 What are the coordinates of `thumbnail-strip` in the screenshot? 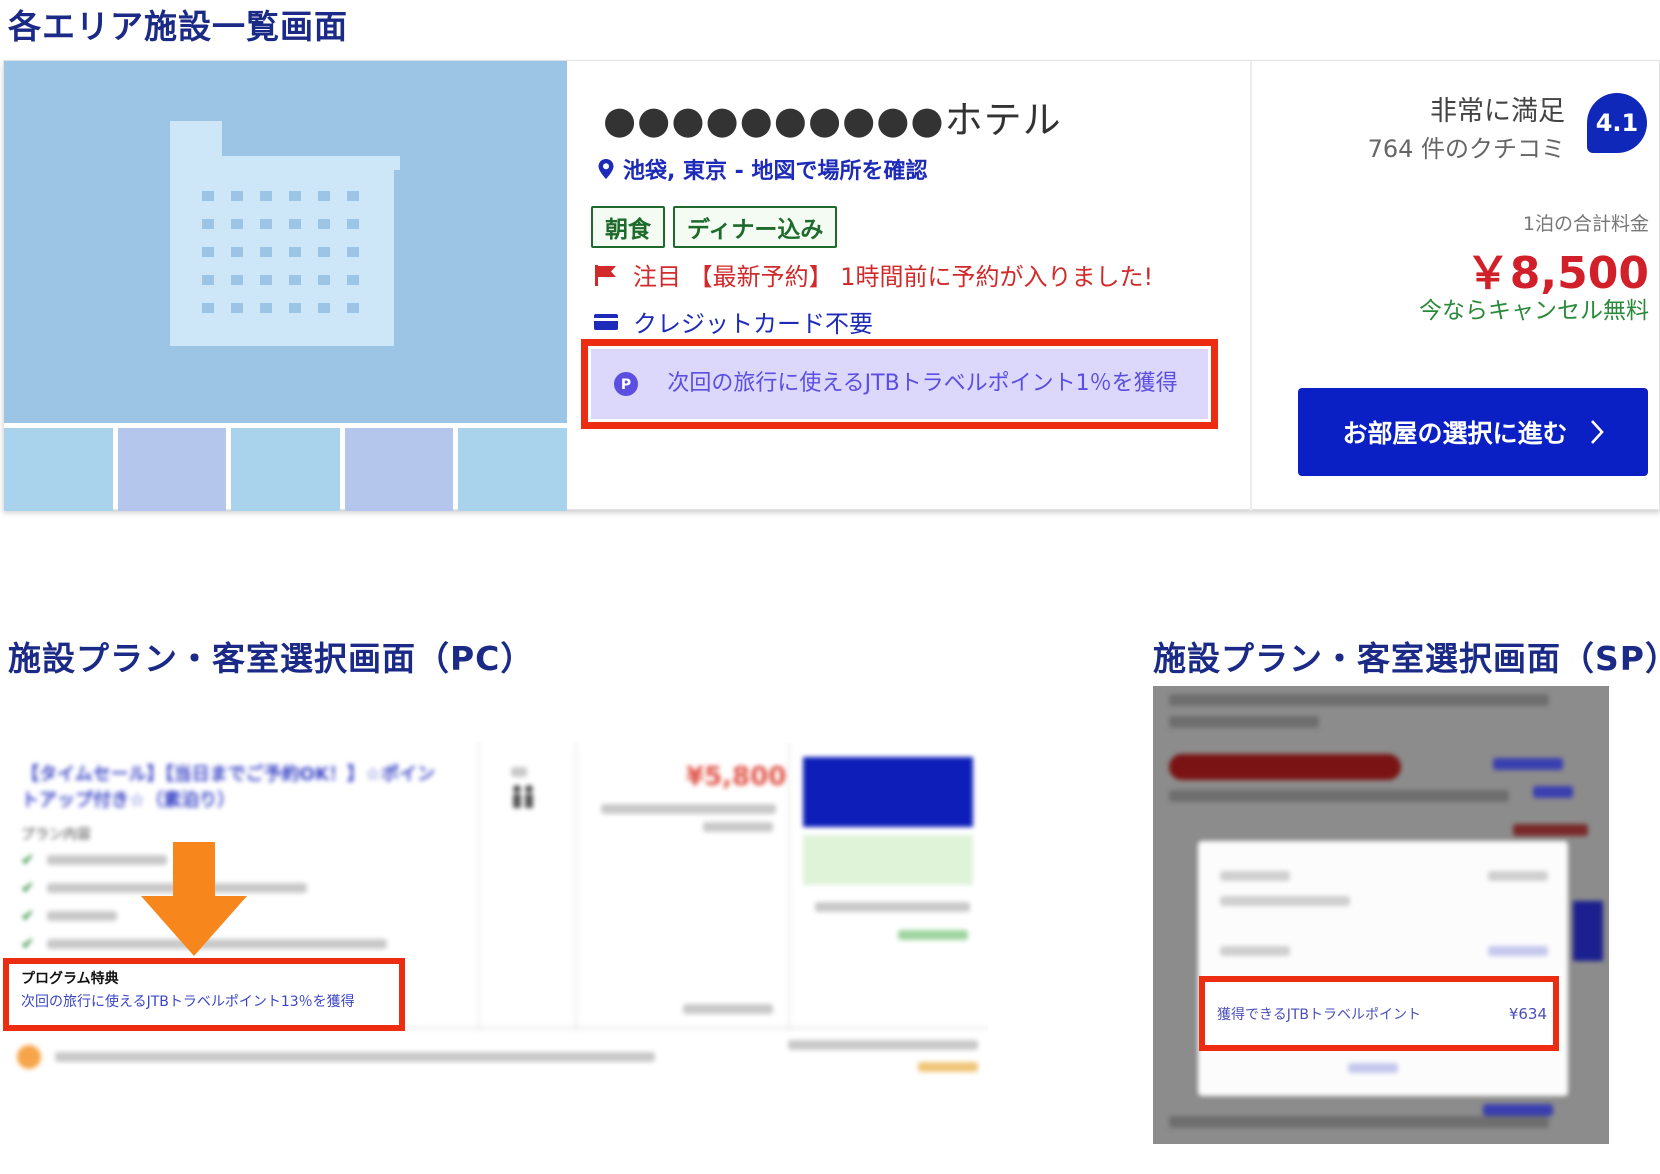 It's located at (285, 469).